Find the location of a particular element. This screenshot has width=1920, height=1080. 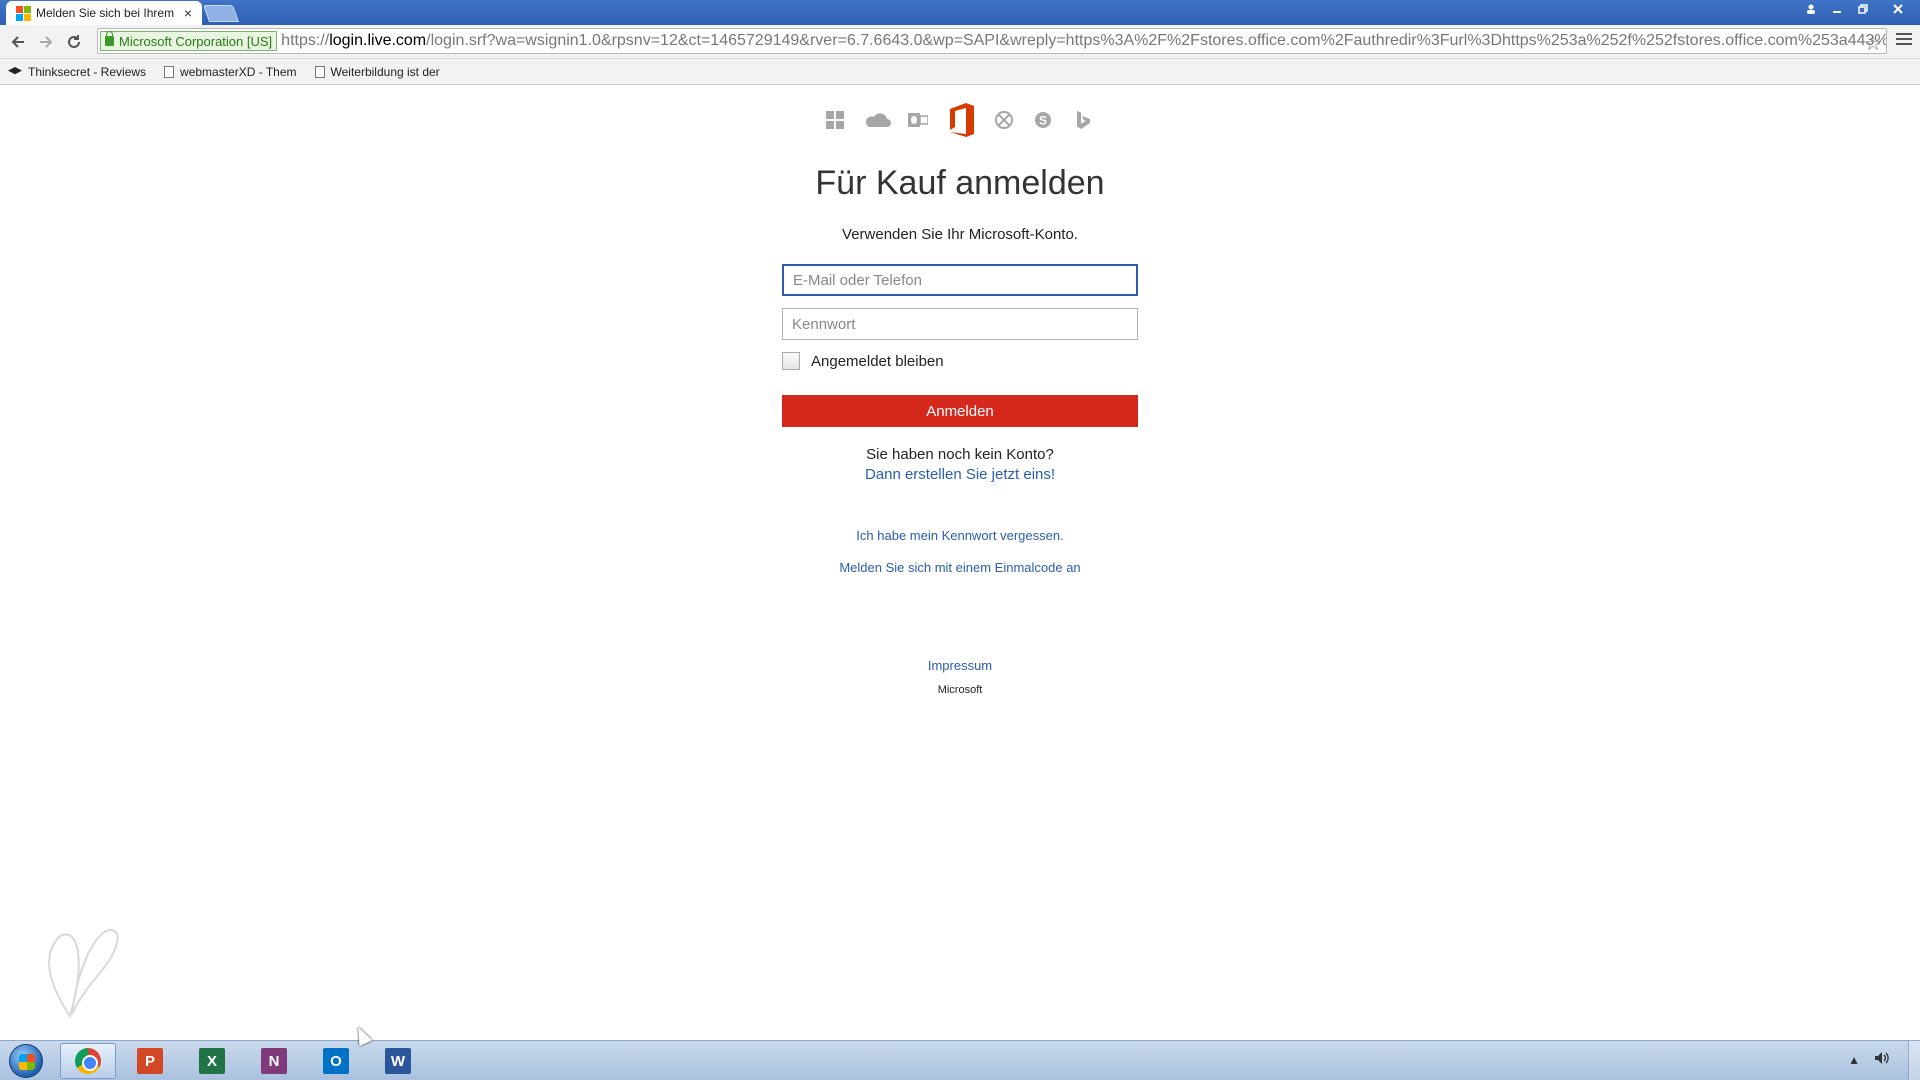

bookmark-star-icon: ☆ is located at coordinates (1873, 42).